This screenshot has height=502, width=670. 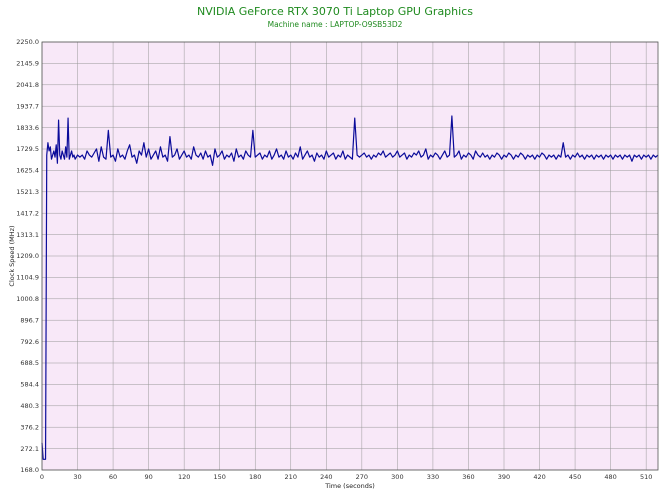 What do you see at coordinates (219, 477) in the screenshot?
I see `x-tick-label: 150` at bounding box center [219, 477].